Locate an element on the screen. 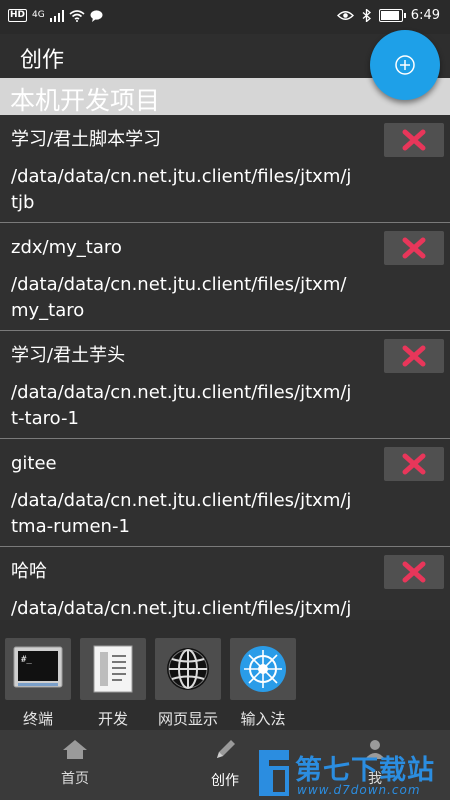  network-type: 4G is located at coordinates (38, 15).